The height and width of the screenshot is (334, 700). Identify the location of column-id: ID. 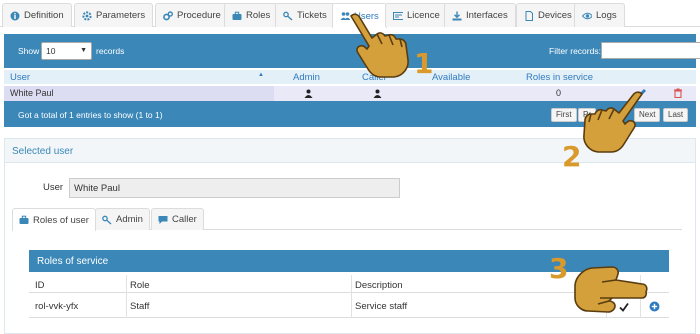
(40, 285).